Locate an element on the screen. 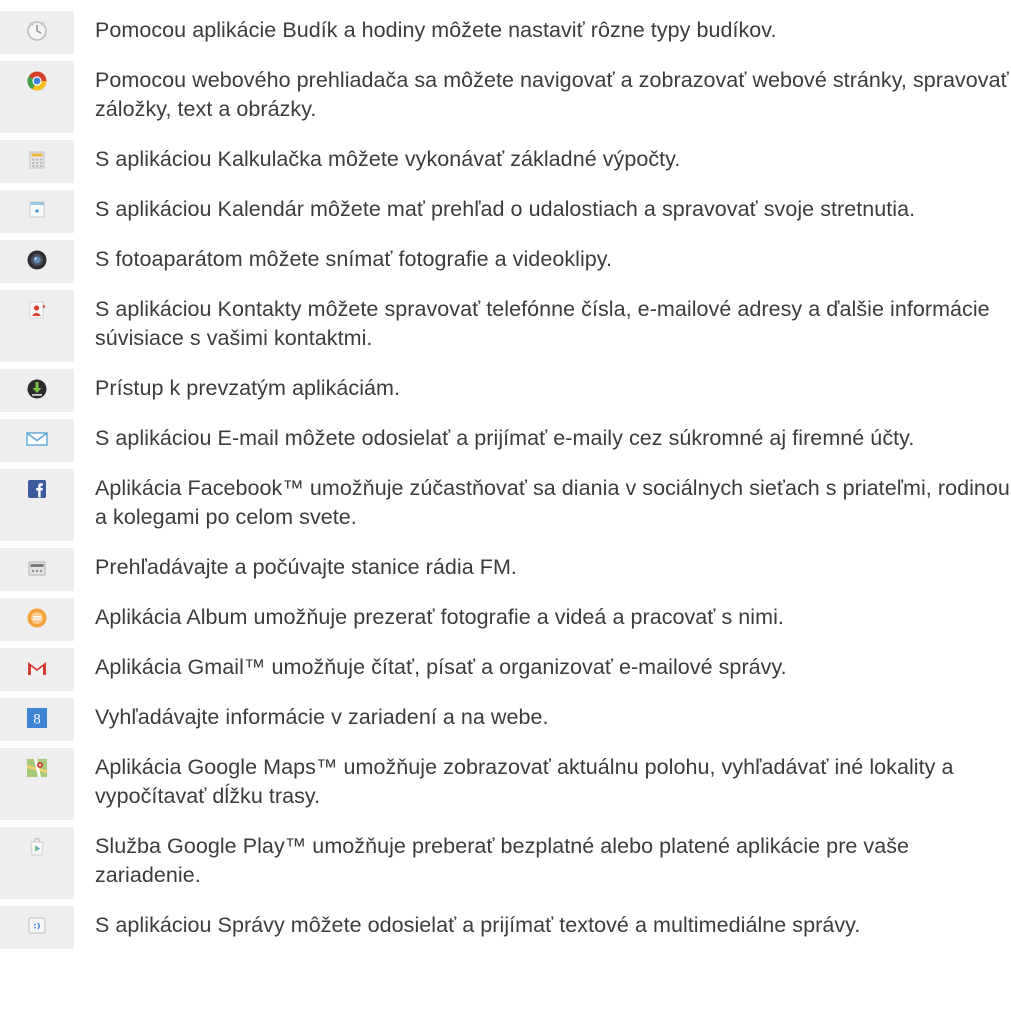 The image size is (1011, 1030). list-item: Prístup k prevzatým aplikáciám. is located at coordinates (505, 390).